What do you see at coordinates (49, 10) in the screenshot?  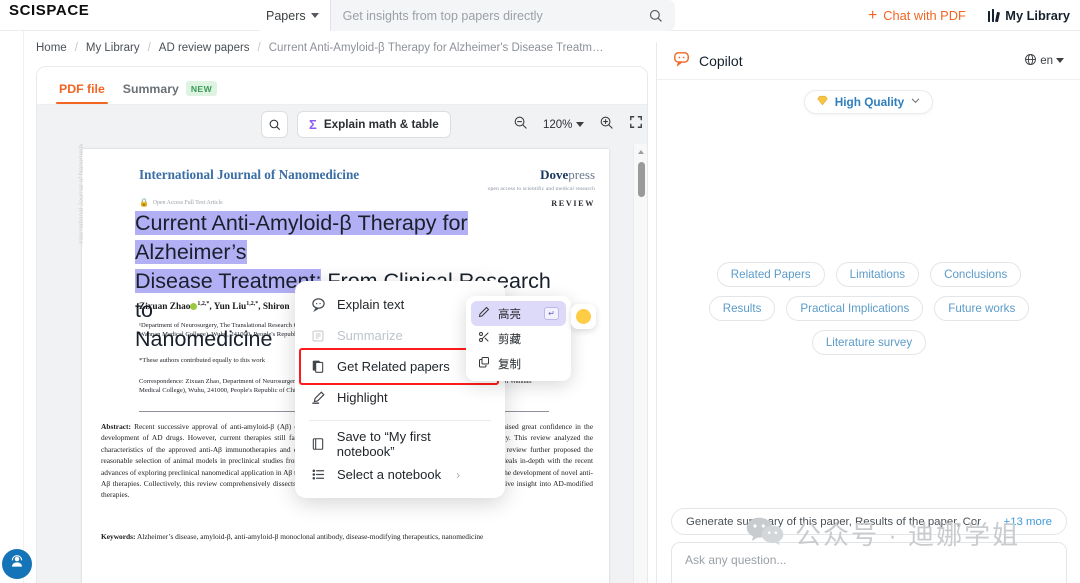 I see `scispace-logo: SCISPACE` at bounding box center [49, 10].